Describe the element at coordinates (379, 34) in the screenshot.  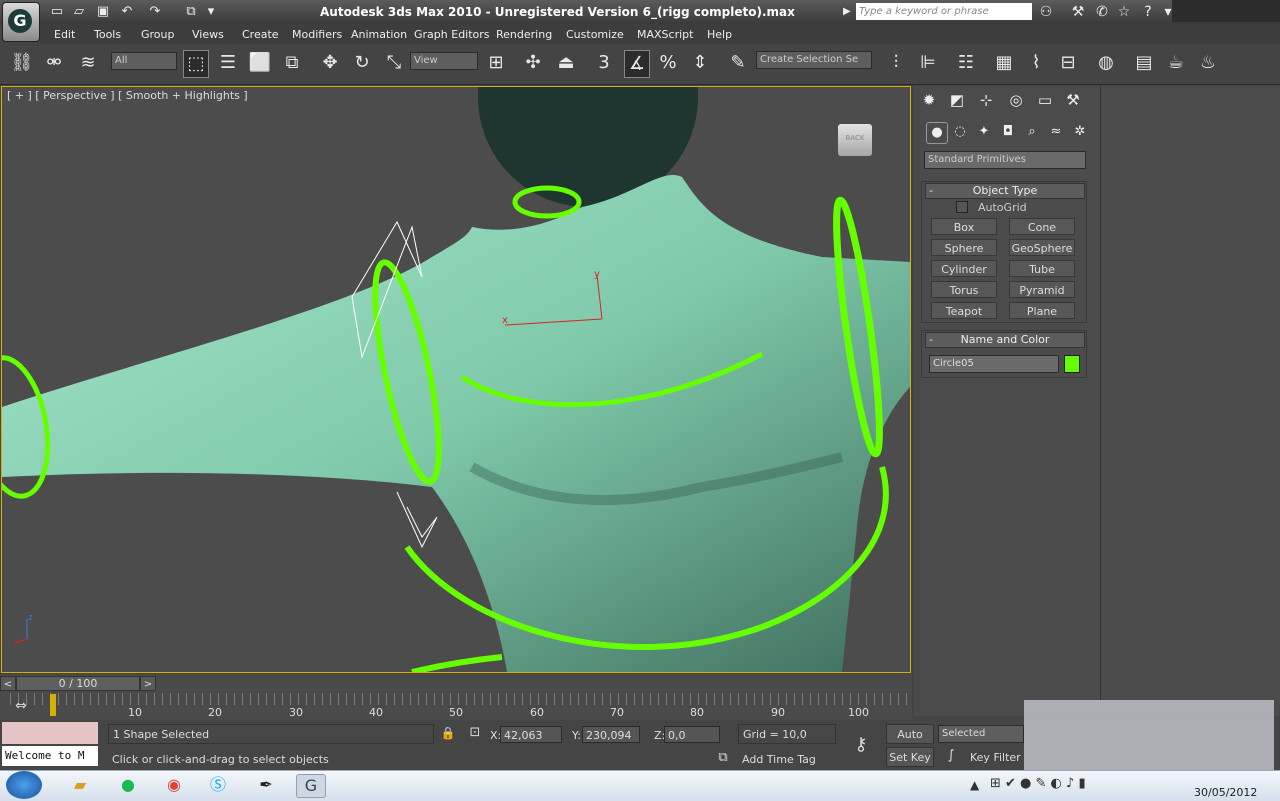
I see `menu-animation: Animation` at that location.